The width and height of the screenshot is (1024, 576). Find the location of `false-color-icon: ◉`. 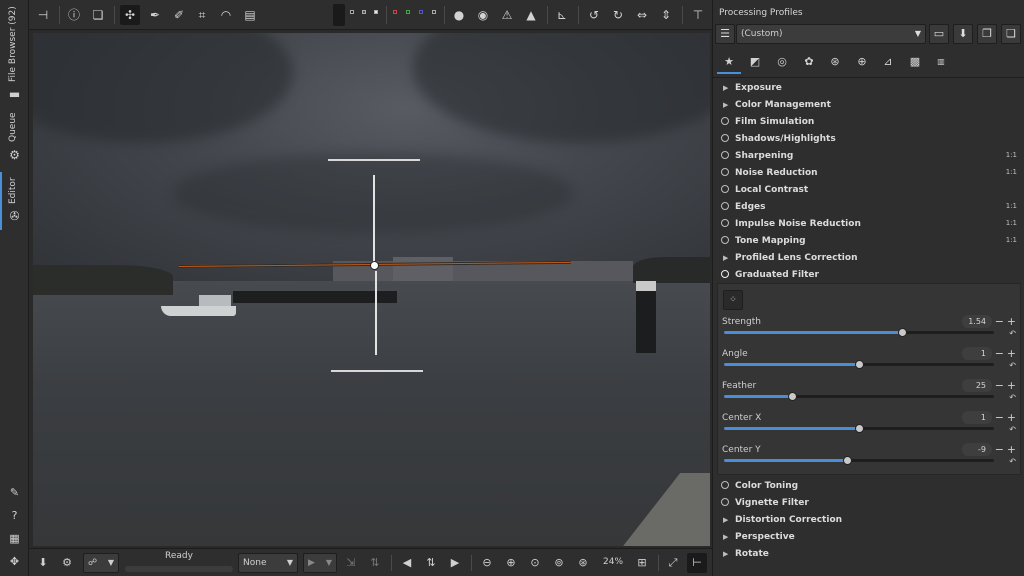

false-color-icon: ◉ is located at coordinates (483, 15).